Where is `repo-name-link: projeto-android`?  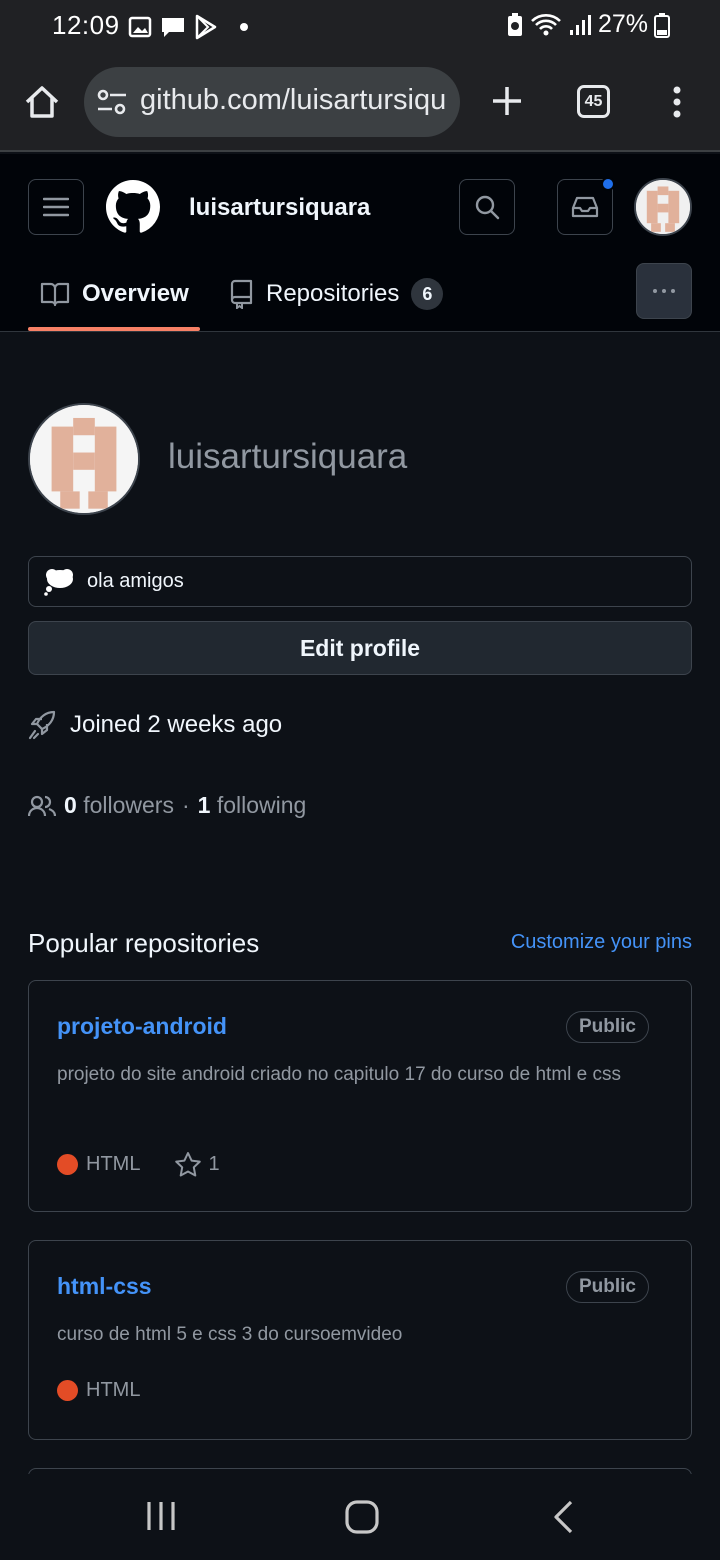
repo-name-link: projeto-android is located at coordinates (142, 1026).